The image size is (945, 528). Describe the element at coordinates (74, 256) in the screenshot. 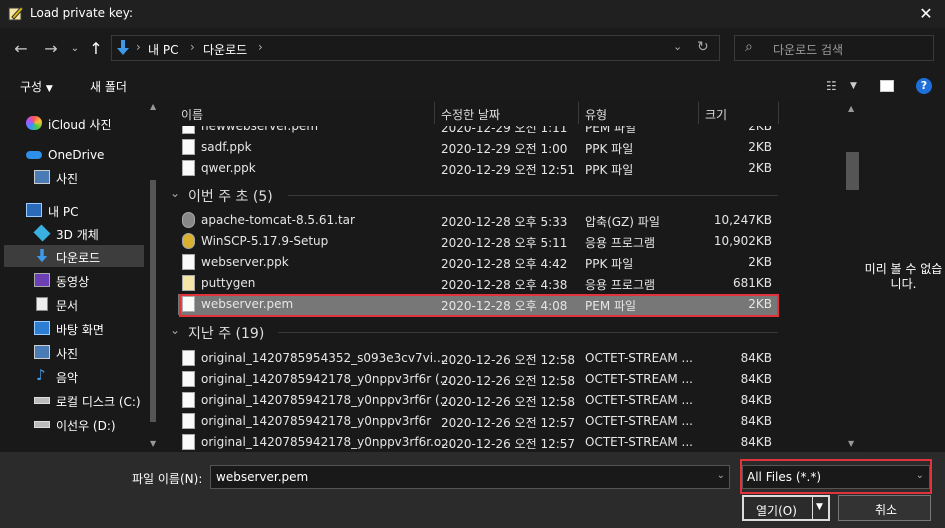

I see `sidebar-item-downloads: 다운로드` at that location.